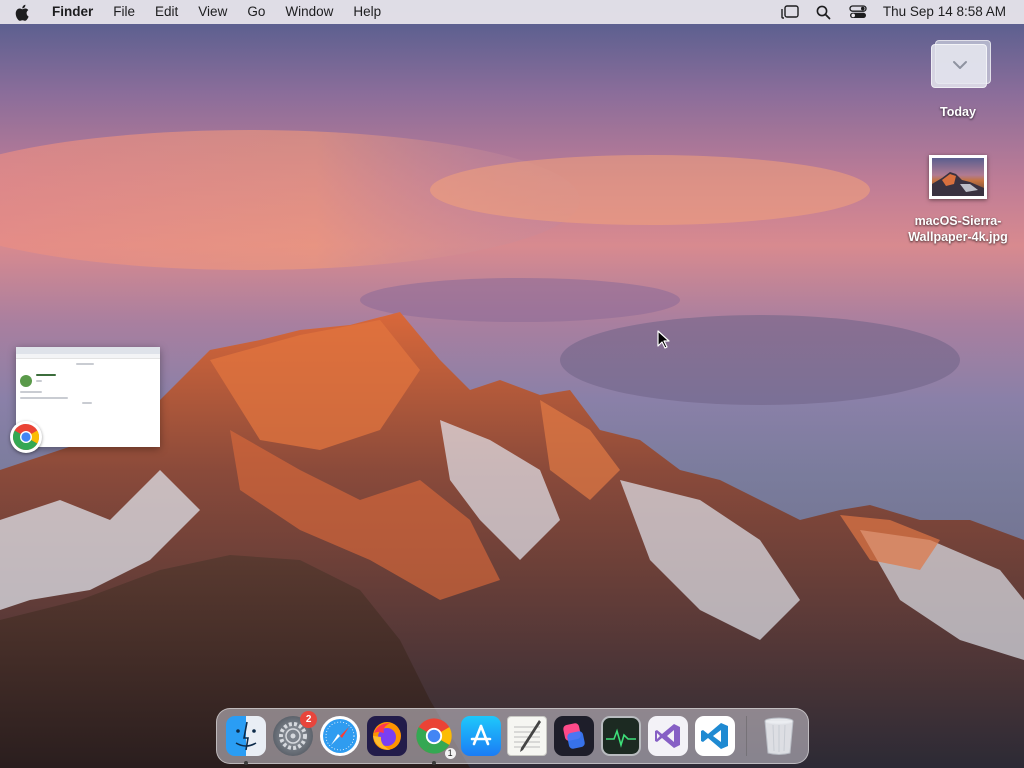  Describe the element at coordinates (949, 12) in the screenshot. I see `menubar-clock: Thu Sep 14 8:58 AM` at that location.